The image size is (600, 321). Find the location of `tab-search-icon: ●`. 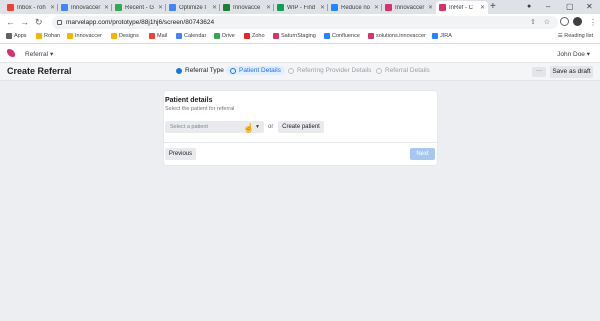

tab-search-icon: ● is located at coordinates (529, 7).